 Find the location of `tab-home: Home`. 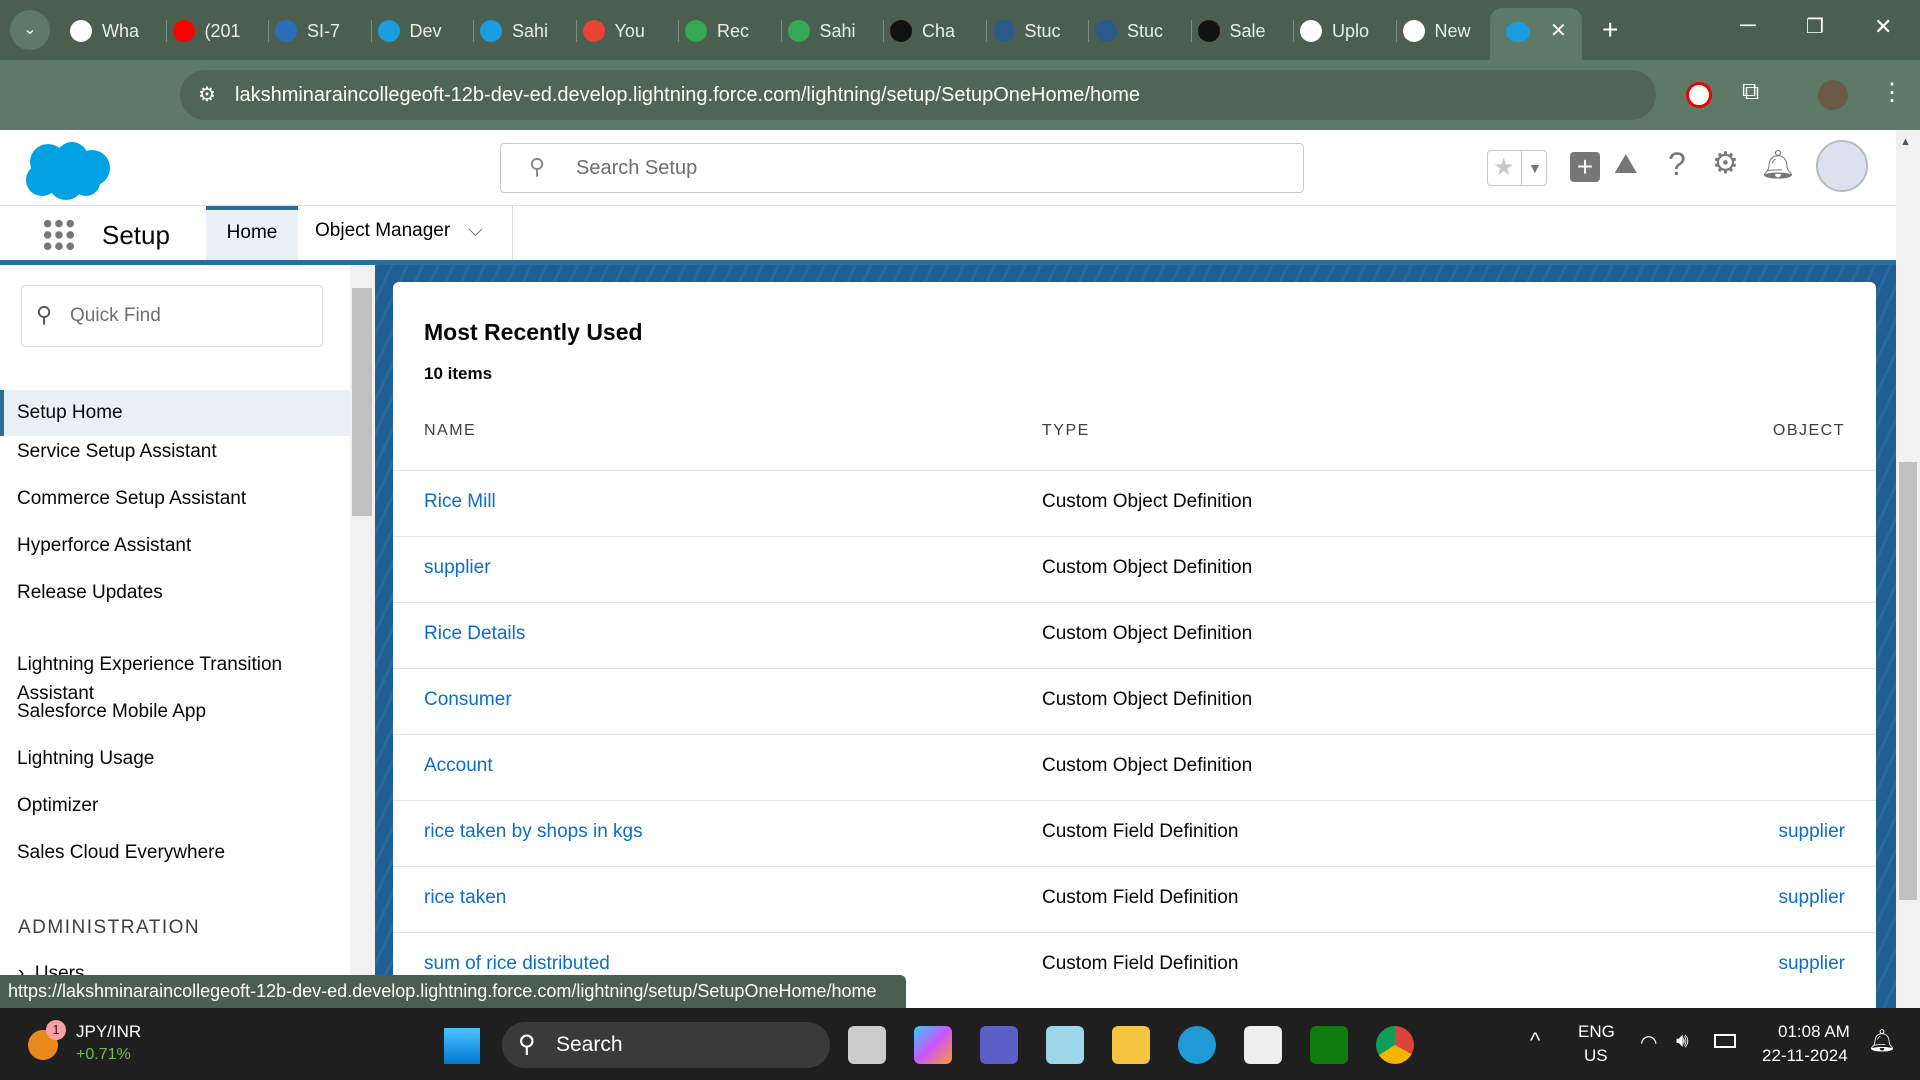

tab-home: Home is located at coordinates (252, 233).